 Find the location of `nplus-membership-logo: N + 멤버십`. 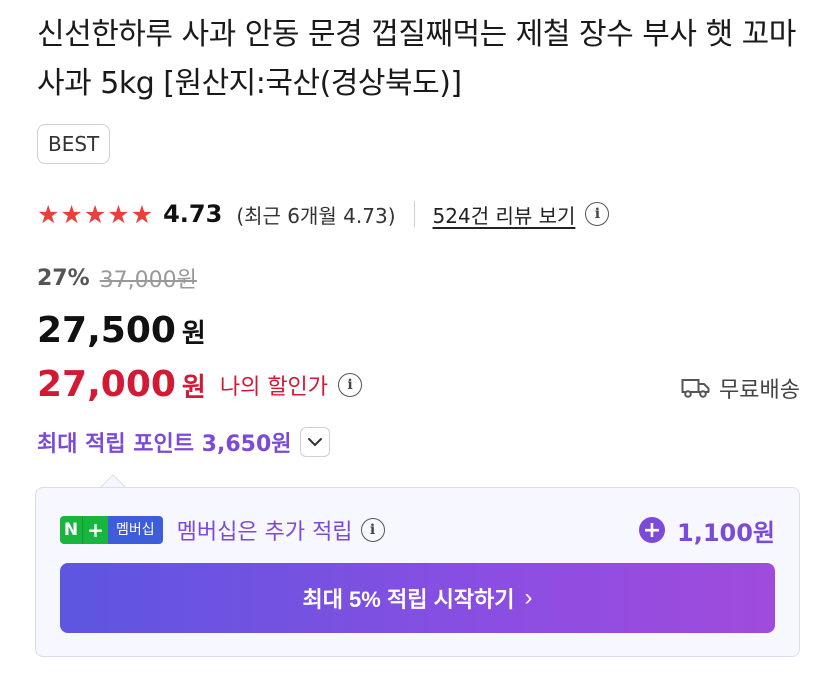

nplus-membership-logo: N + 멤버십 is located at coordinates (111, 530).